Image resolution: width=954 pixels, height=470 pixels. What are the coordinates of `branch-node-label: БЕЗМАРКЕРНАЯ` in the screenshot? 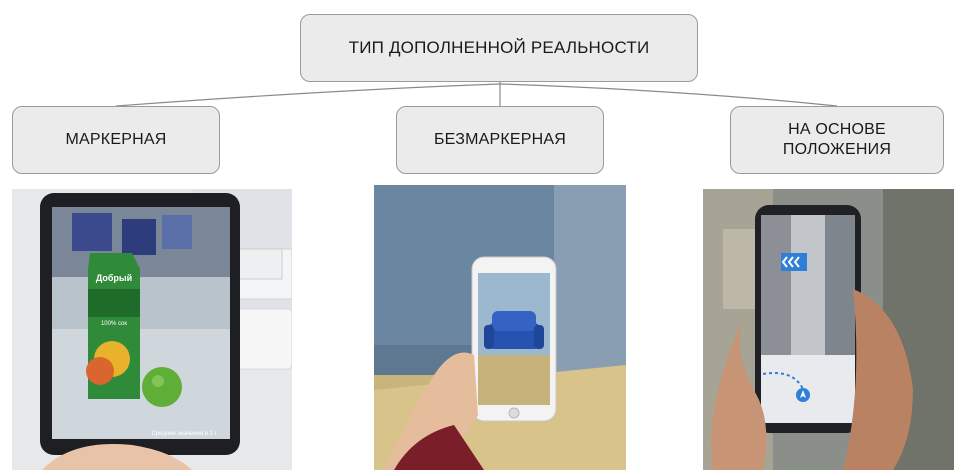 It's located at (499, 139).